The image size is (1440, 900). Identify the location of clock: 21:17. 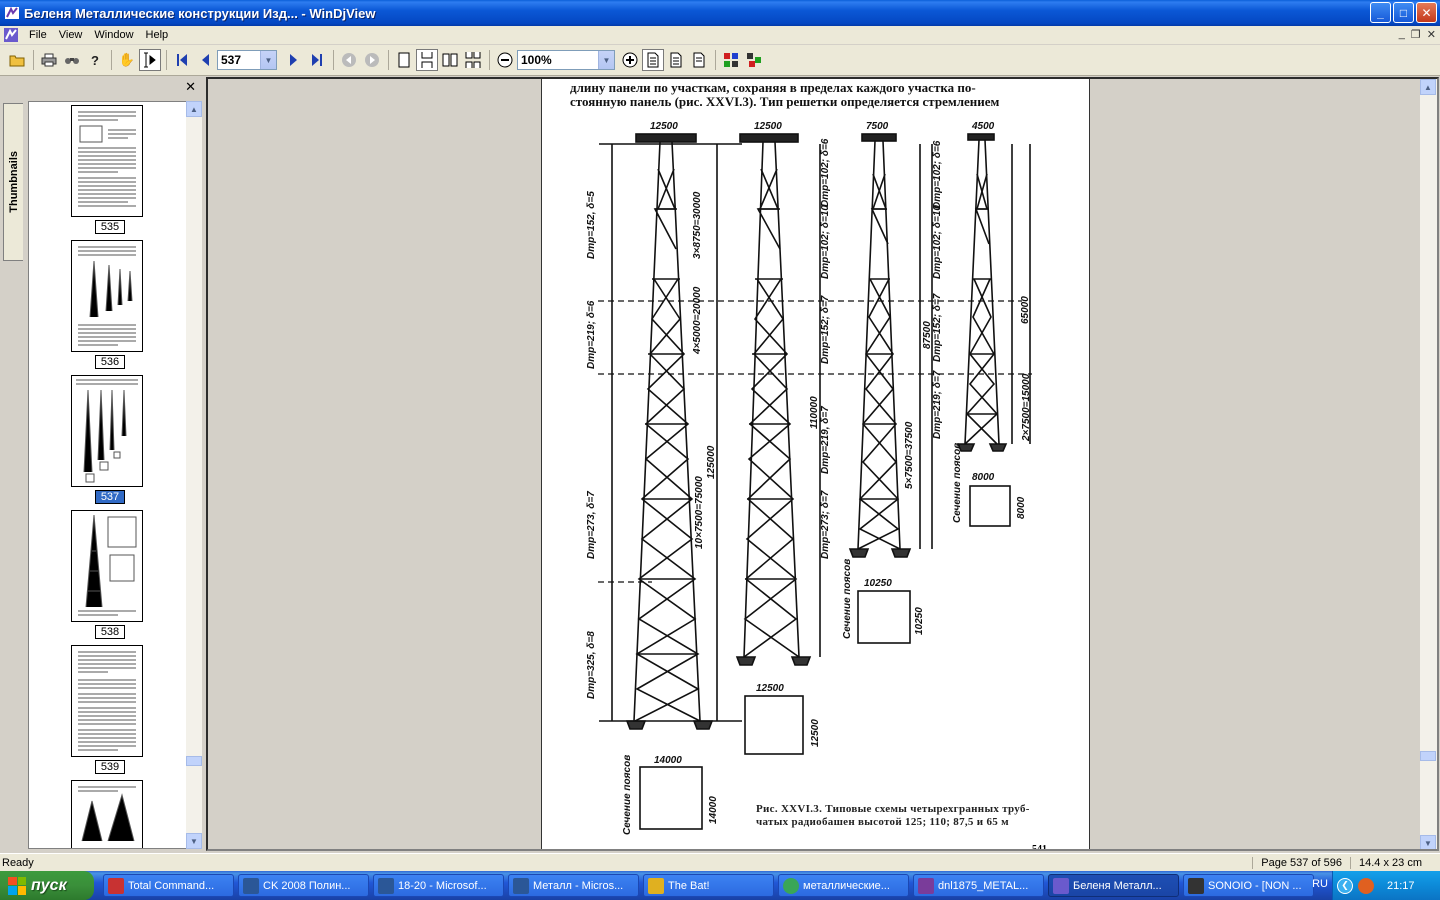
(1401, 886).